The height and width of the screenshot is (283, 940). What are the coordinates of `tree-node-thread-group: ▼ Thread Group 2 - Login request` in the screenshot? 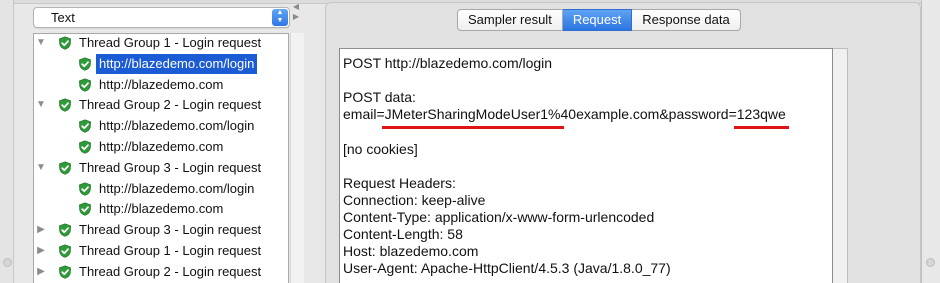 It's located at (161, 105).